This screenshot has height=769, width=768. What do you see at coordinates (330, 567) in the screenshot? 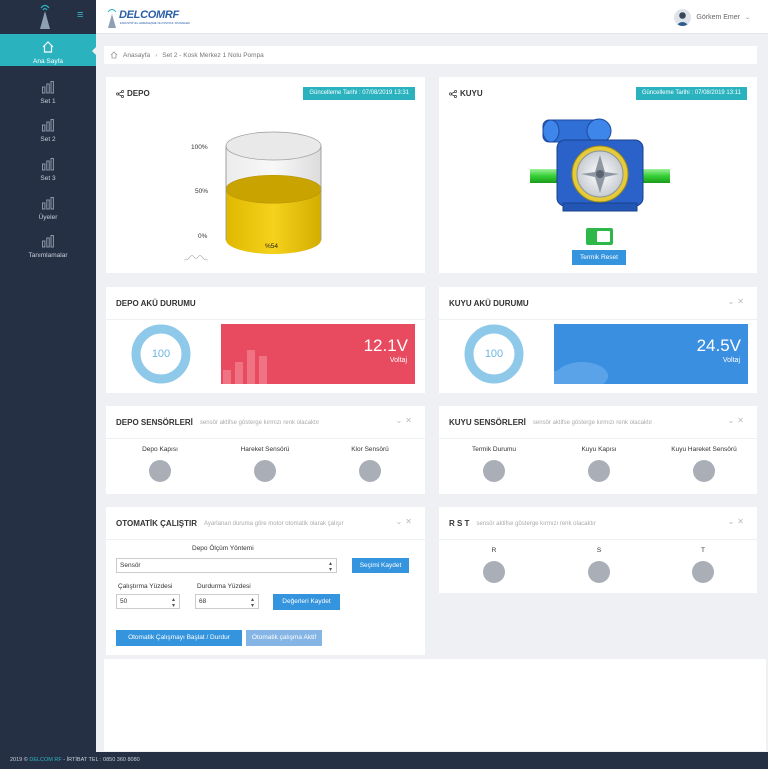
I see `select-arrows-icon: ▴ ▾` at bounding box center [330, 567].